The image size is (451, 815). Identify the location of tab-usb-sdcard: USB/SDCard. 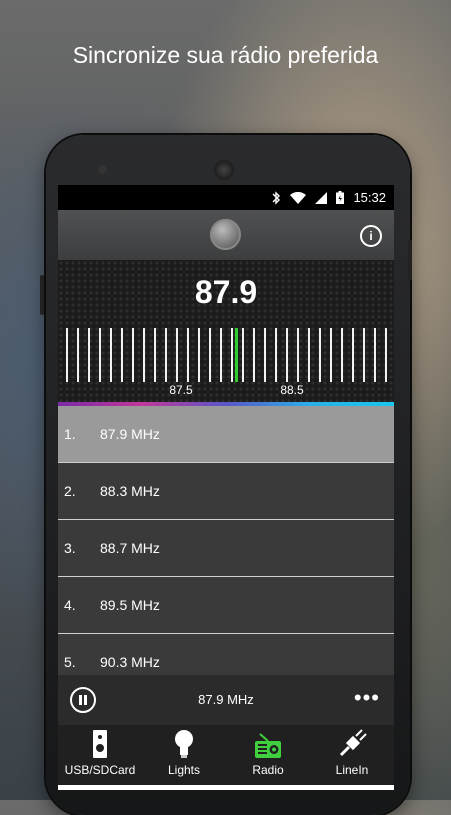
(100, 755).